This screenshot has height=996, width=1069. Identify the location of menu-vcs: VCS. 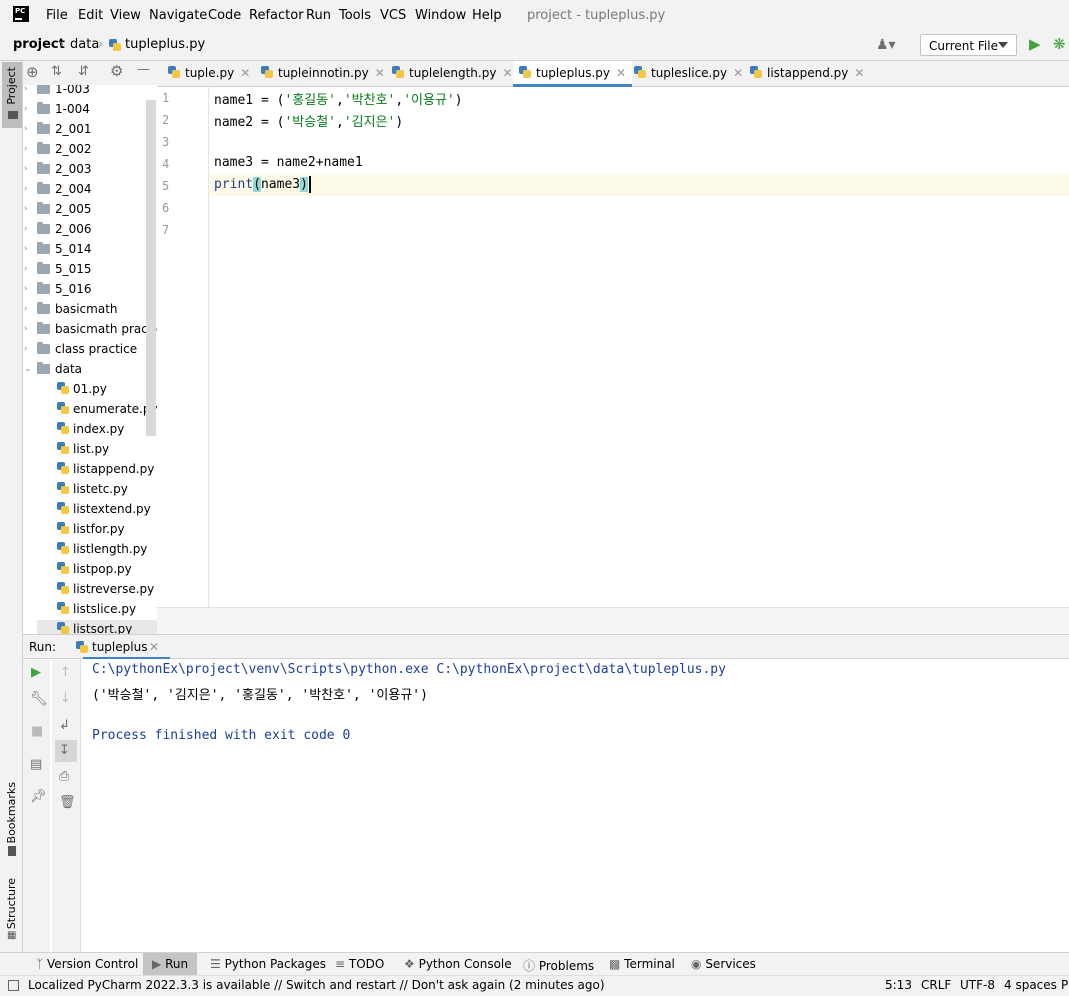
(393, 15).